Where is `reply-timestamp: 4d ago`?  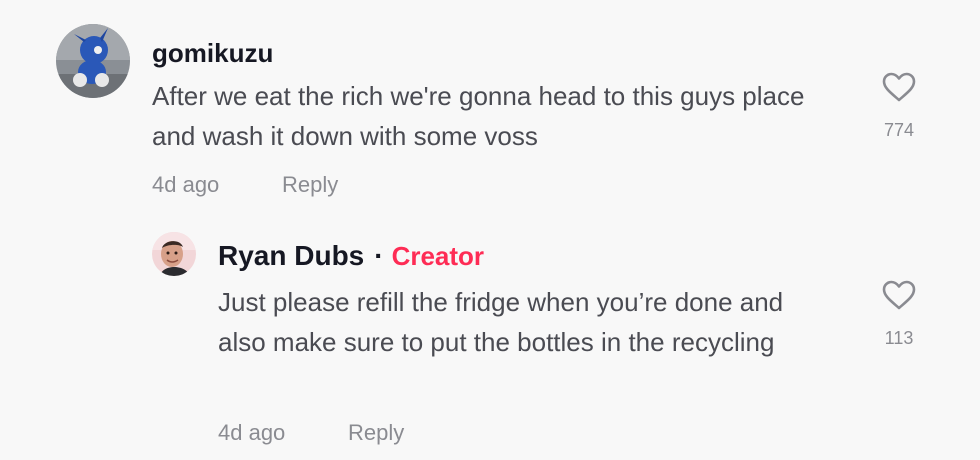 reply-timestamp: 4d ago is located at coordinates (252, 432).